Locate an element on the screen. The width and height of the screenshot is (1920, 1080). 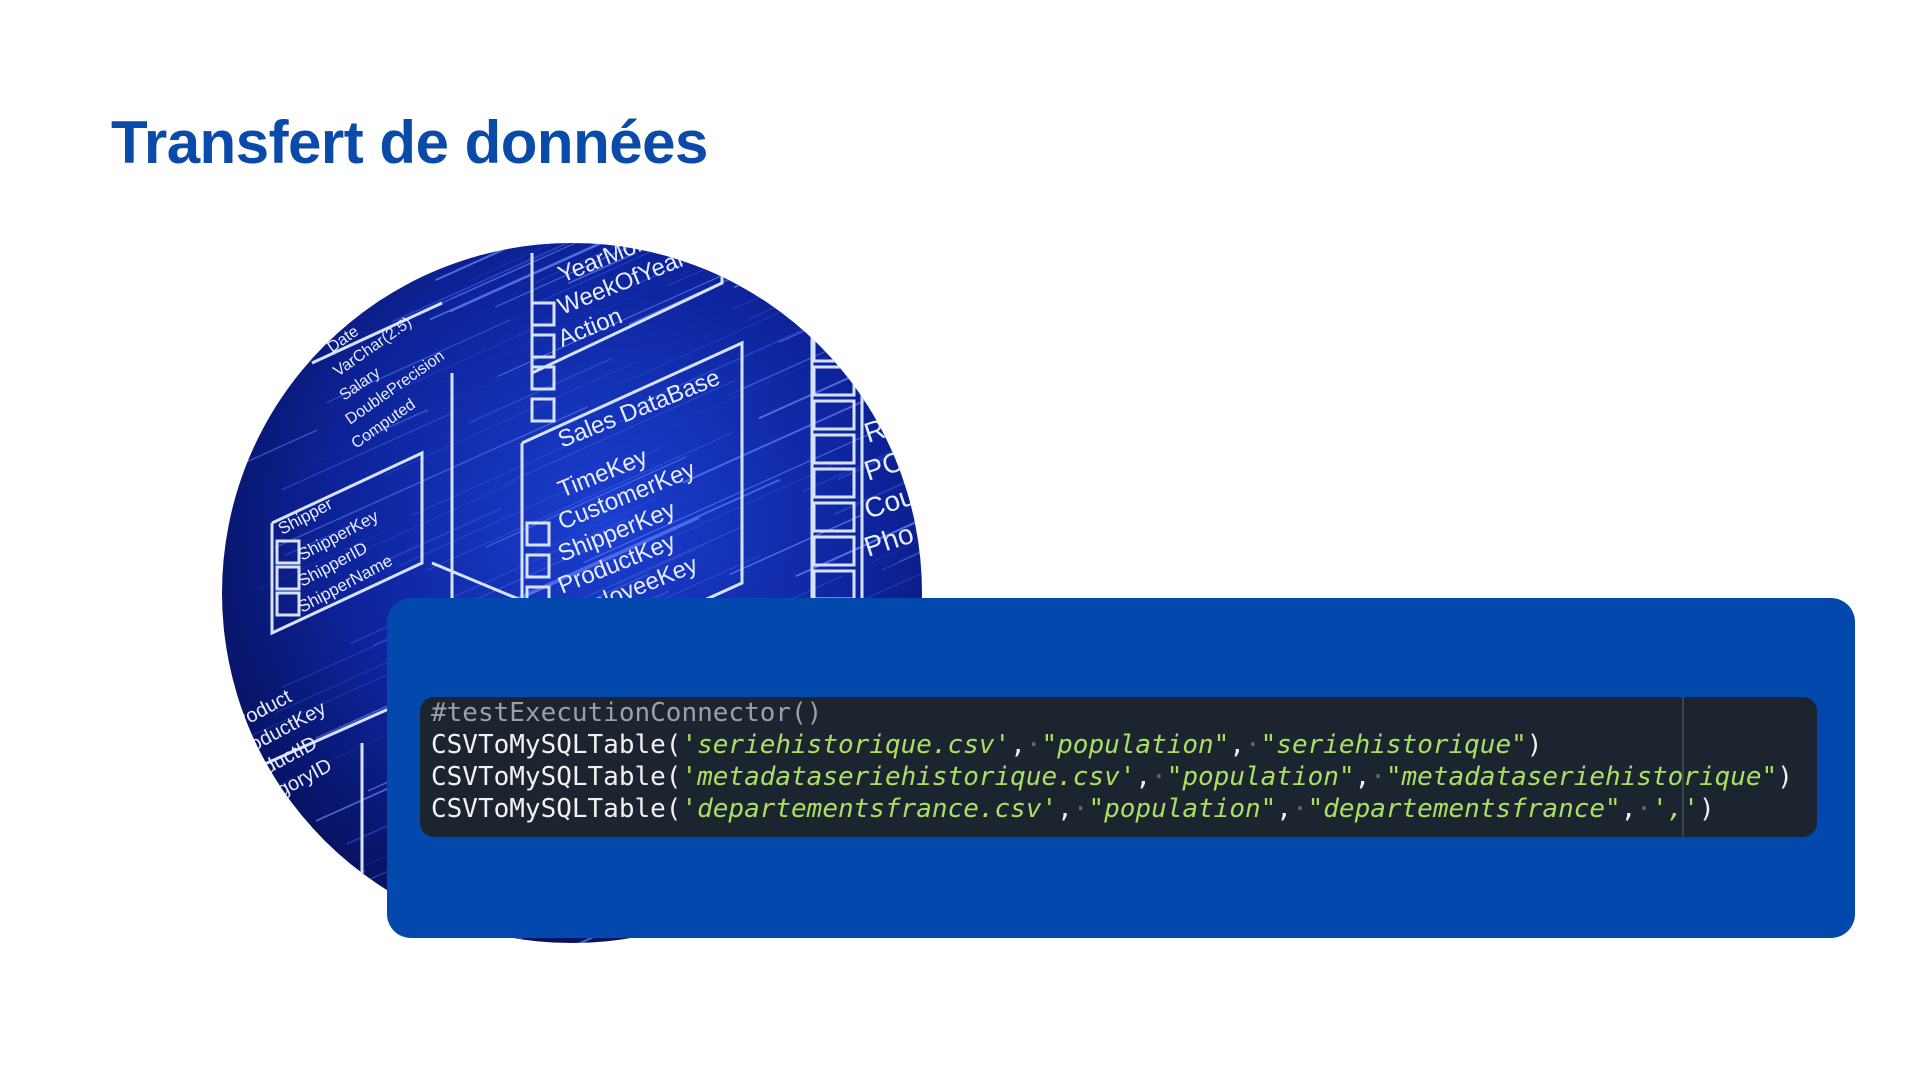
code-token: "metadataseriehistorique" is located at coordinates (1581, 777).